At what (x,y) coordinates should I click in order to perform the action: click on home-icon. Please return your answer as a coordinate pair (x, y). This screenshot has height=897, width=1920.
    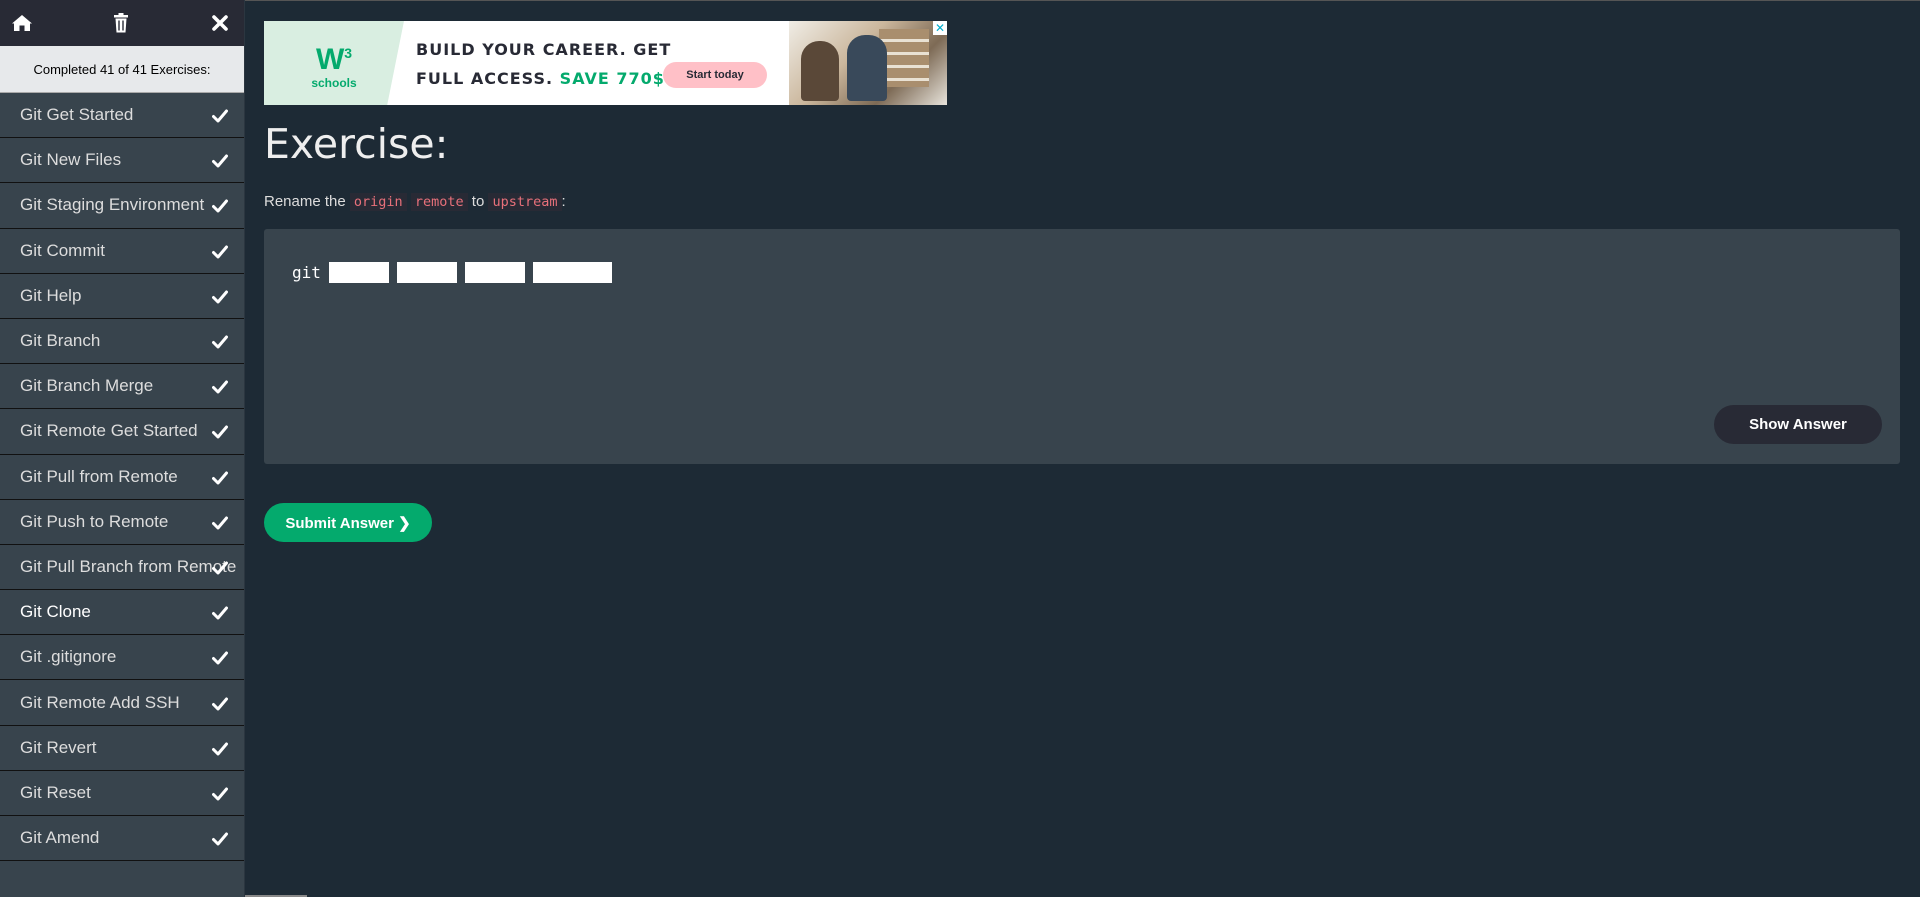
    Looking at the image, I should click on (22, 23).